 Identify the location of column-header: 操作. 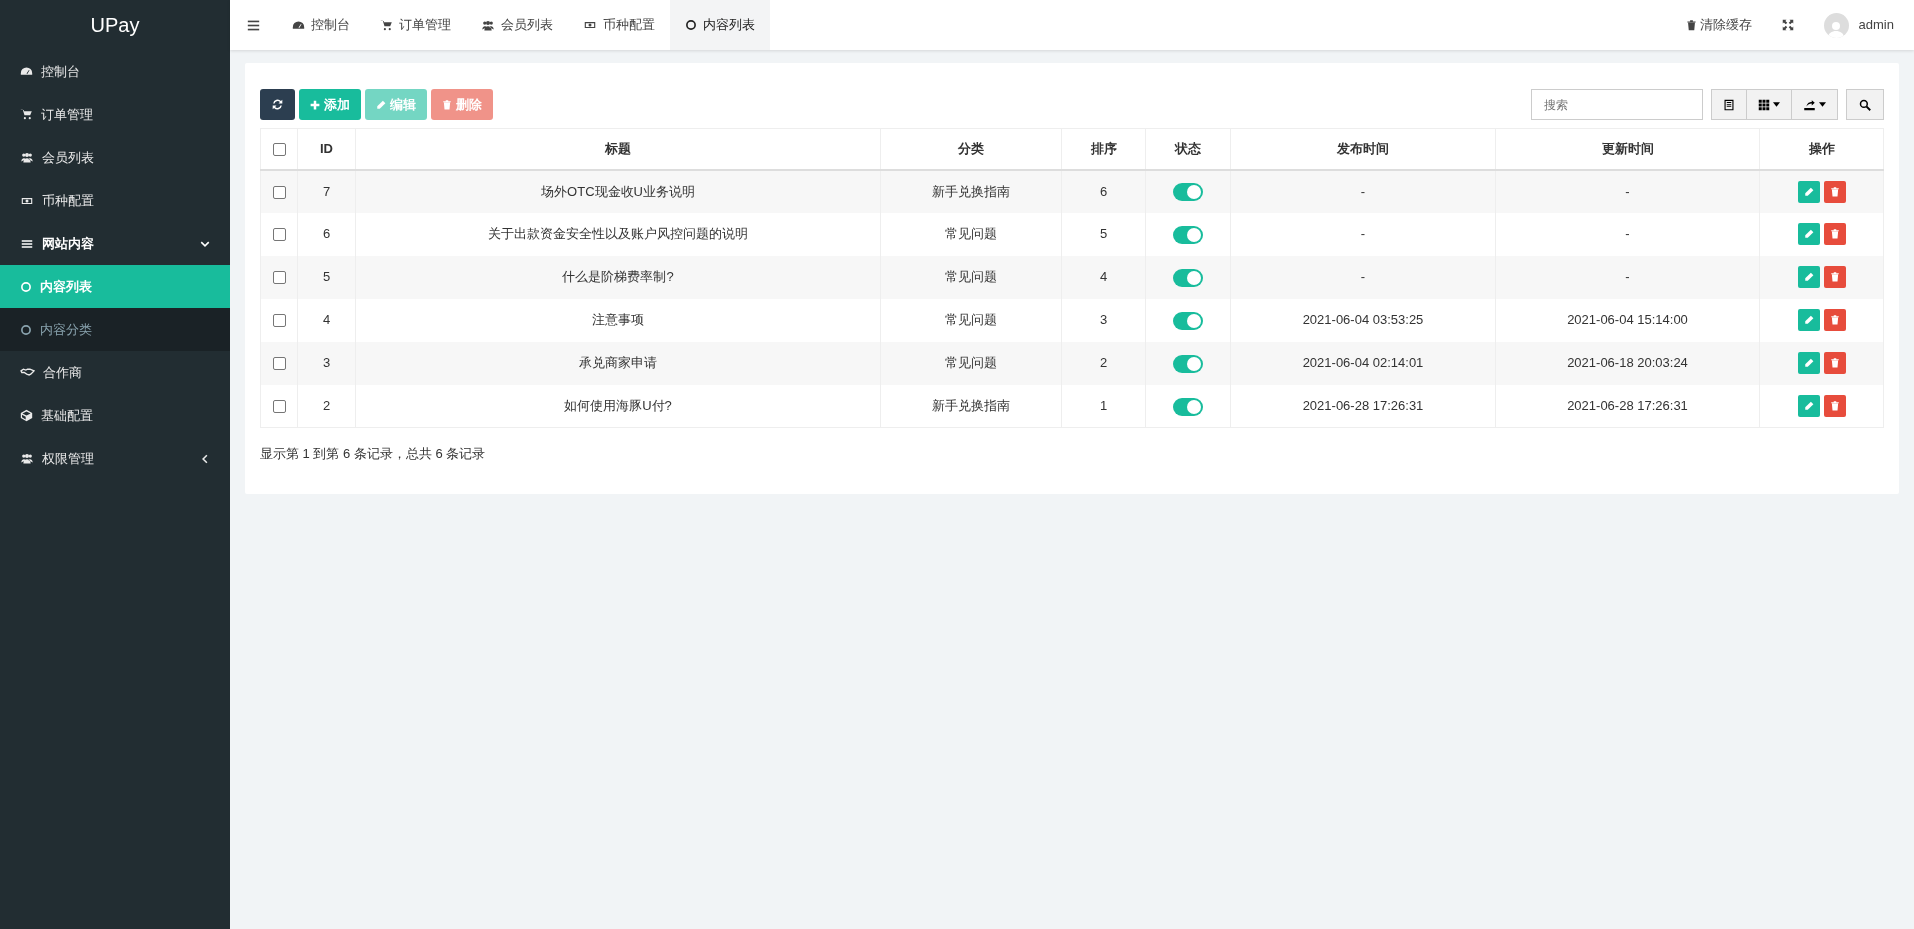
(1821, 148).